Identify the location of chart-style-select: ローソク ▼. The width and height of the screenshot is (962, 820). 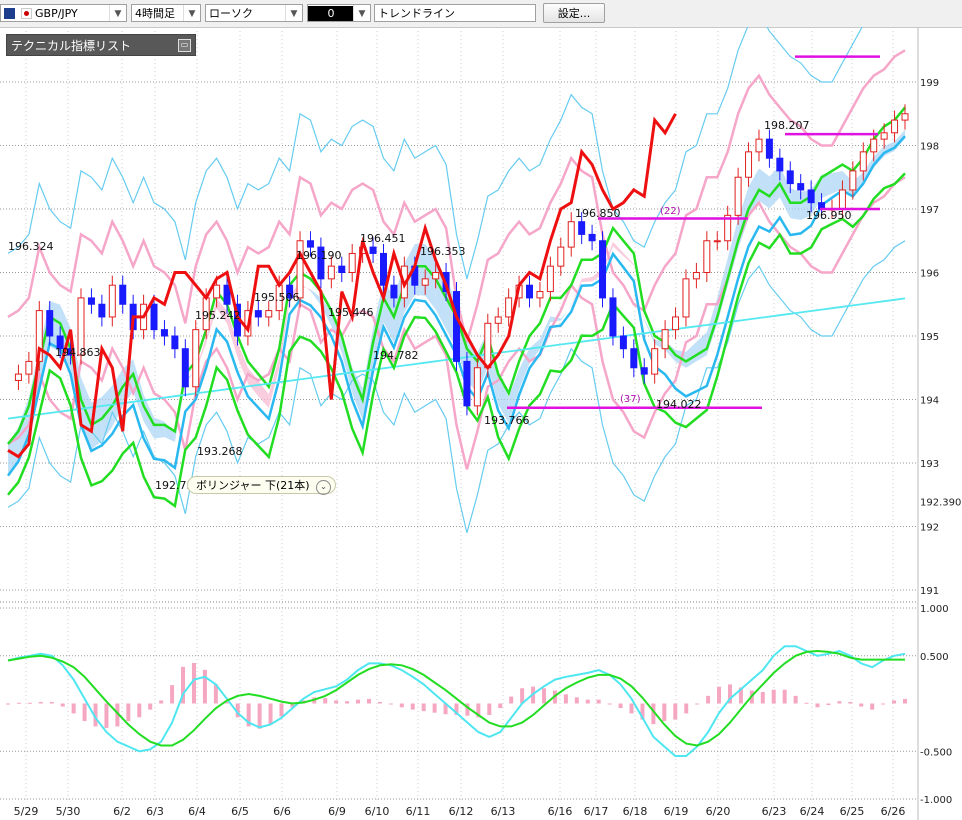
(254, 13).